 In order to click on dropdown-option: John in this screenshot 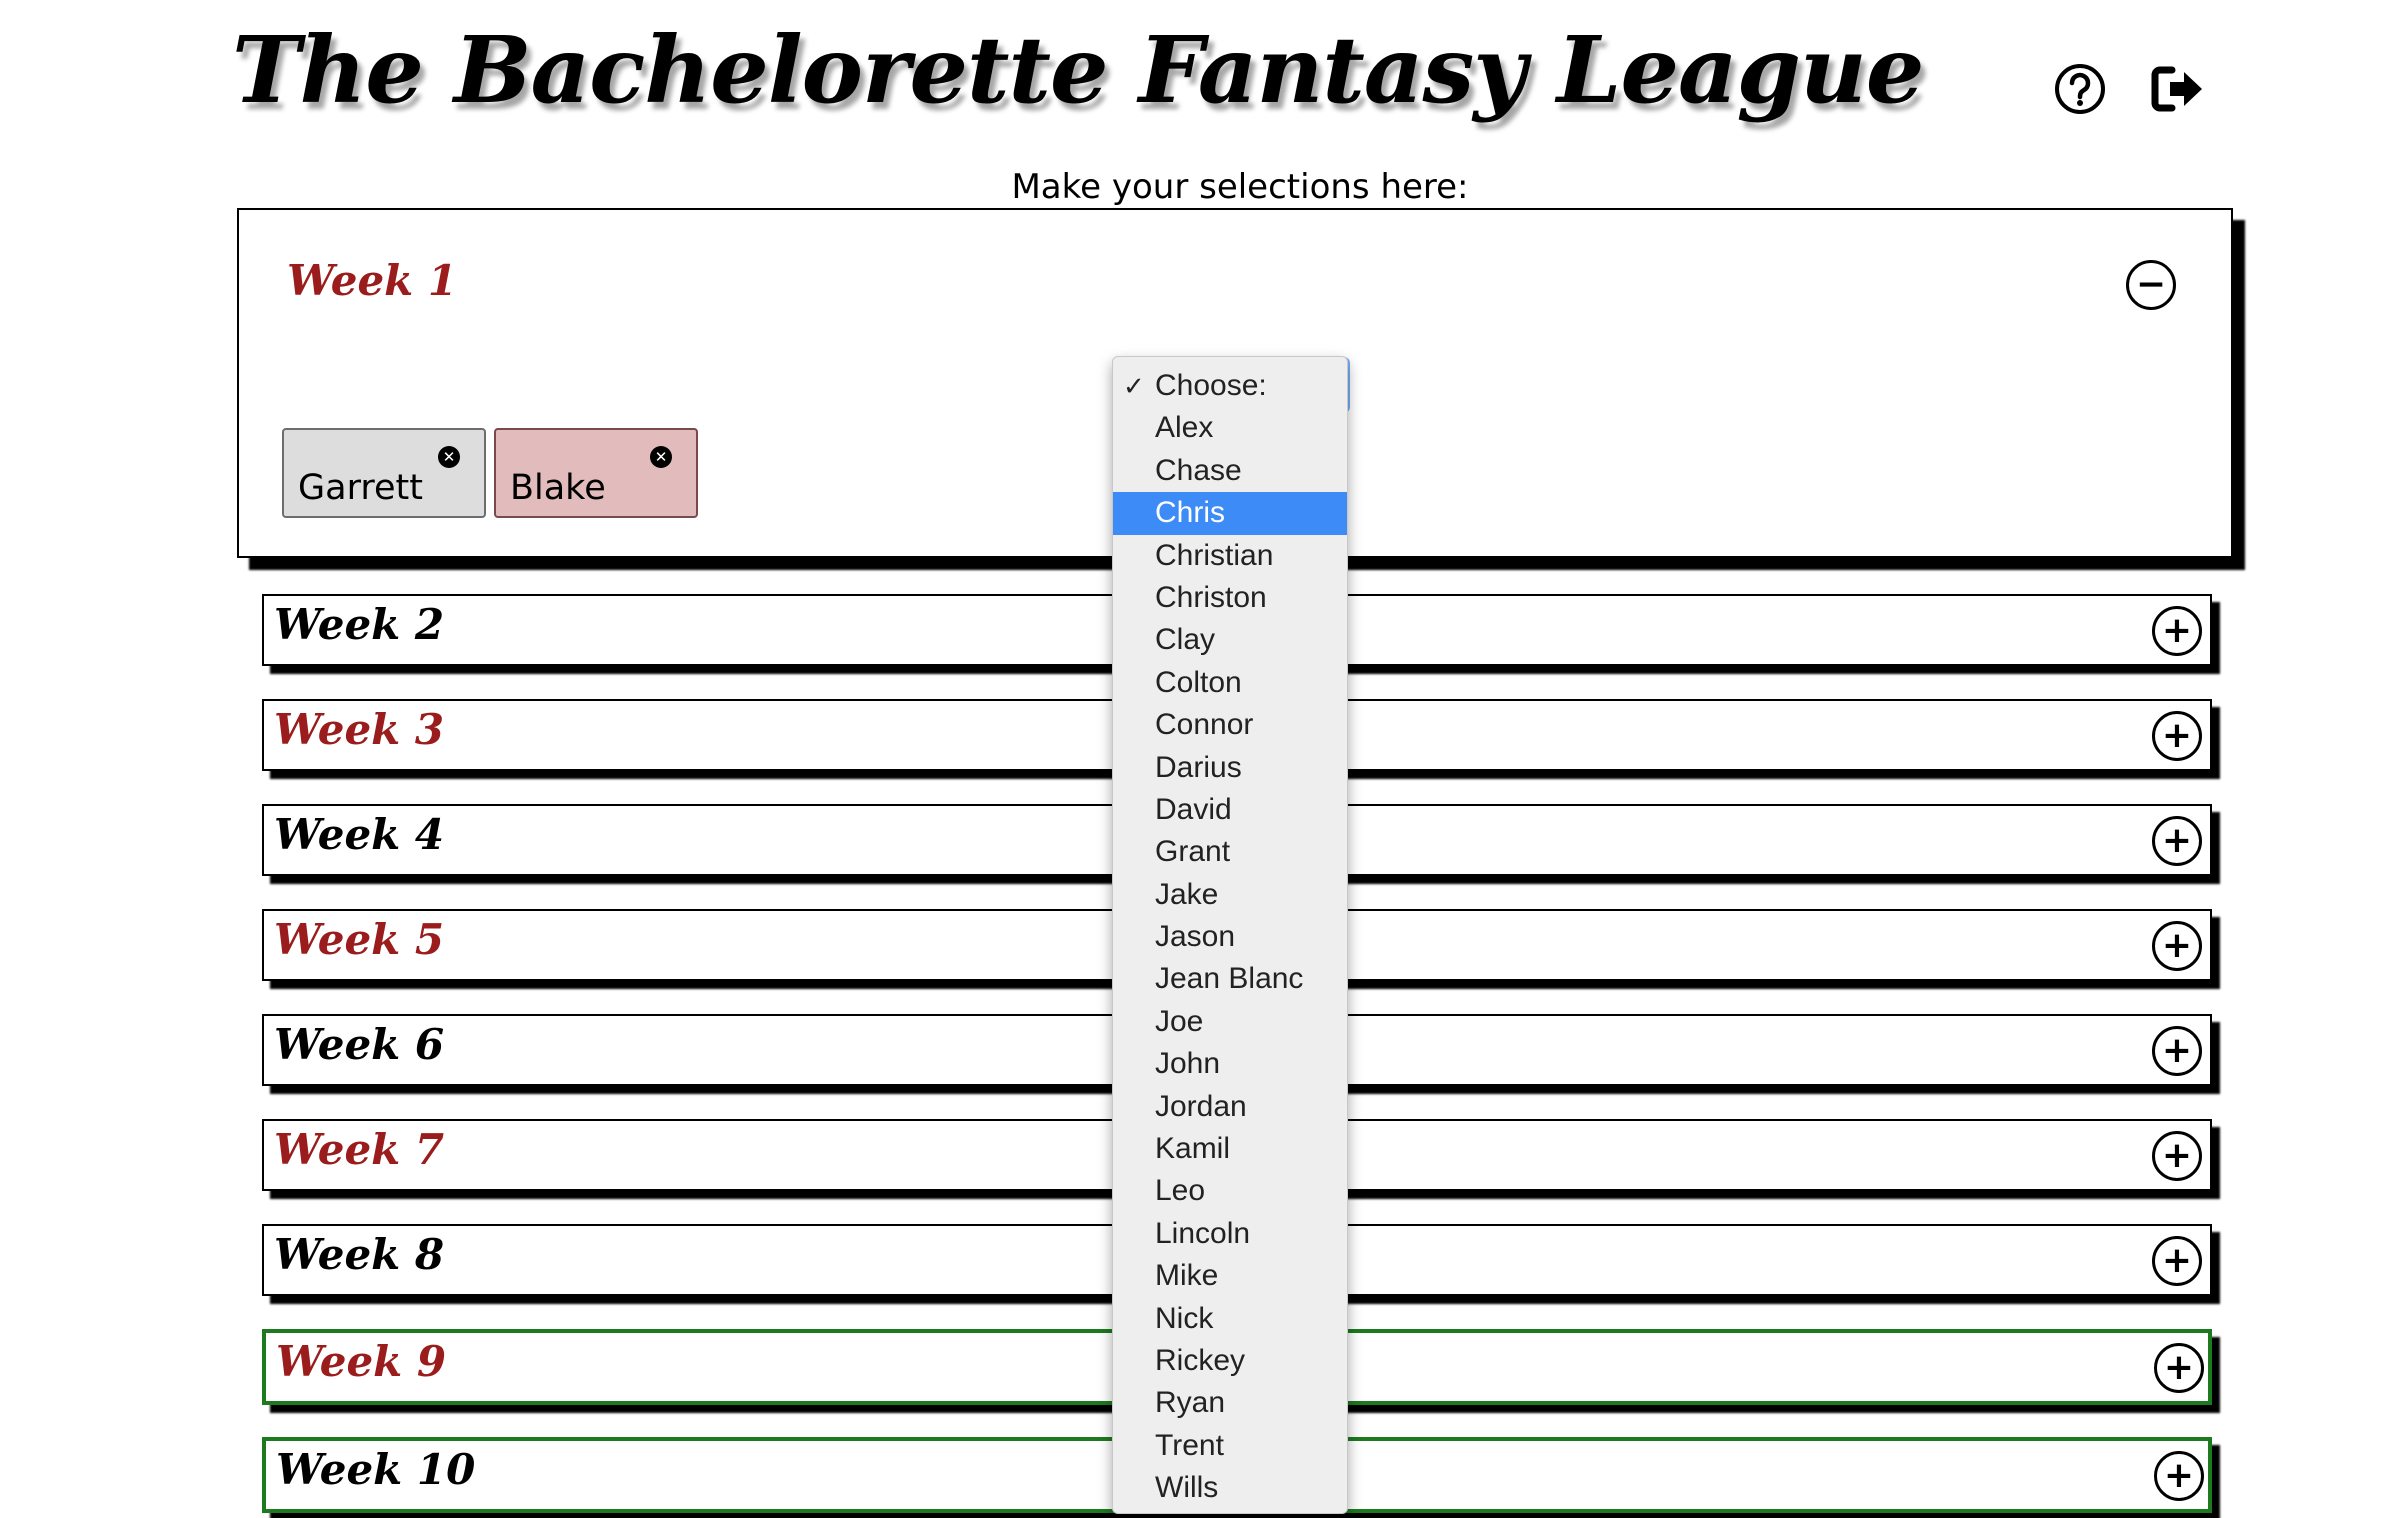, I will do `click(1230, 1064)`.